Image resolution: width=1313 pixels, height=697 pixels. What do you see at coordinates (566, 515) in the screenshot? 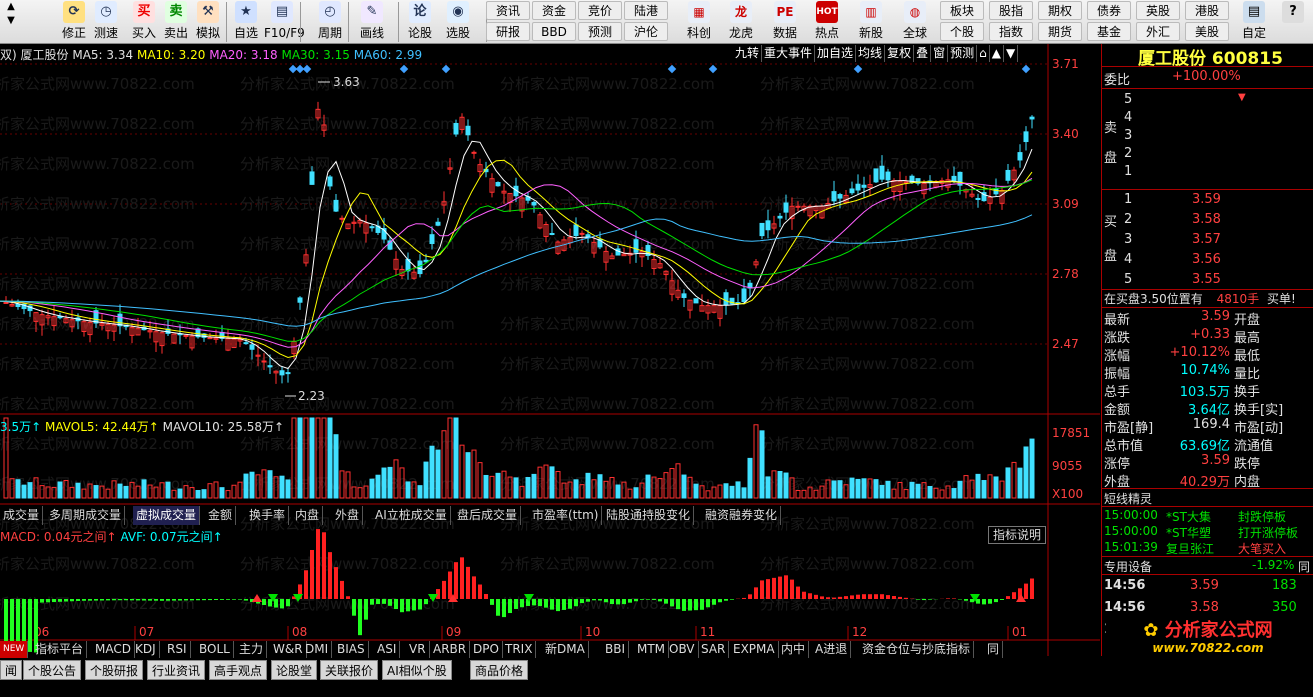
I see `volume-tab-9: 市盈率(ttm)` at bounding box center [566, 515].